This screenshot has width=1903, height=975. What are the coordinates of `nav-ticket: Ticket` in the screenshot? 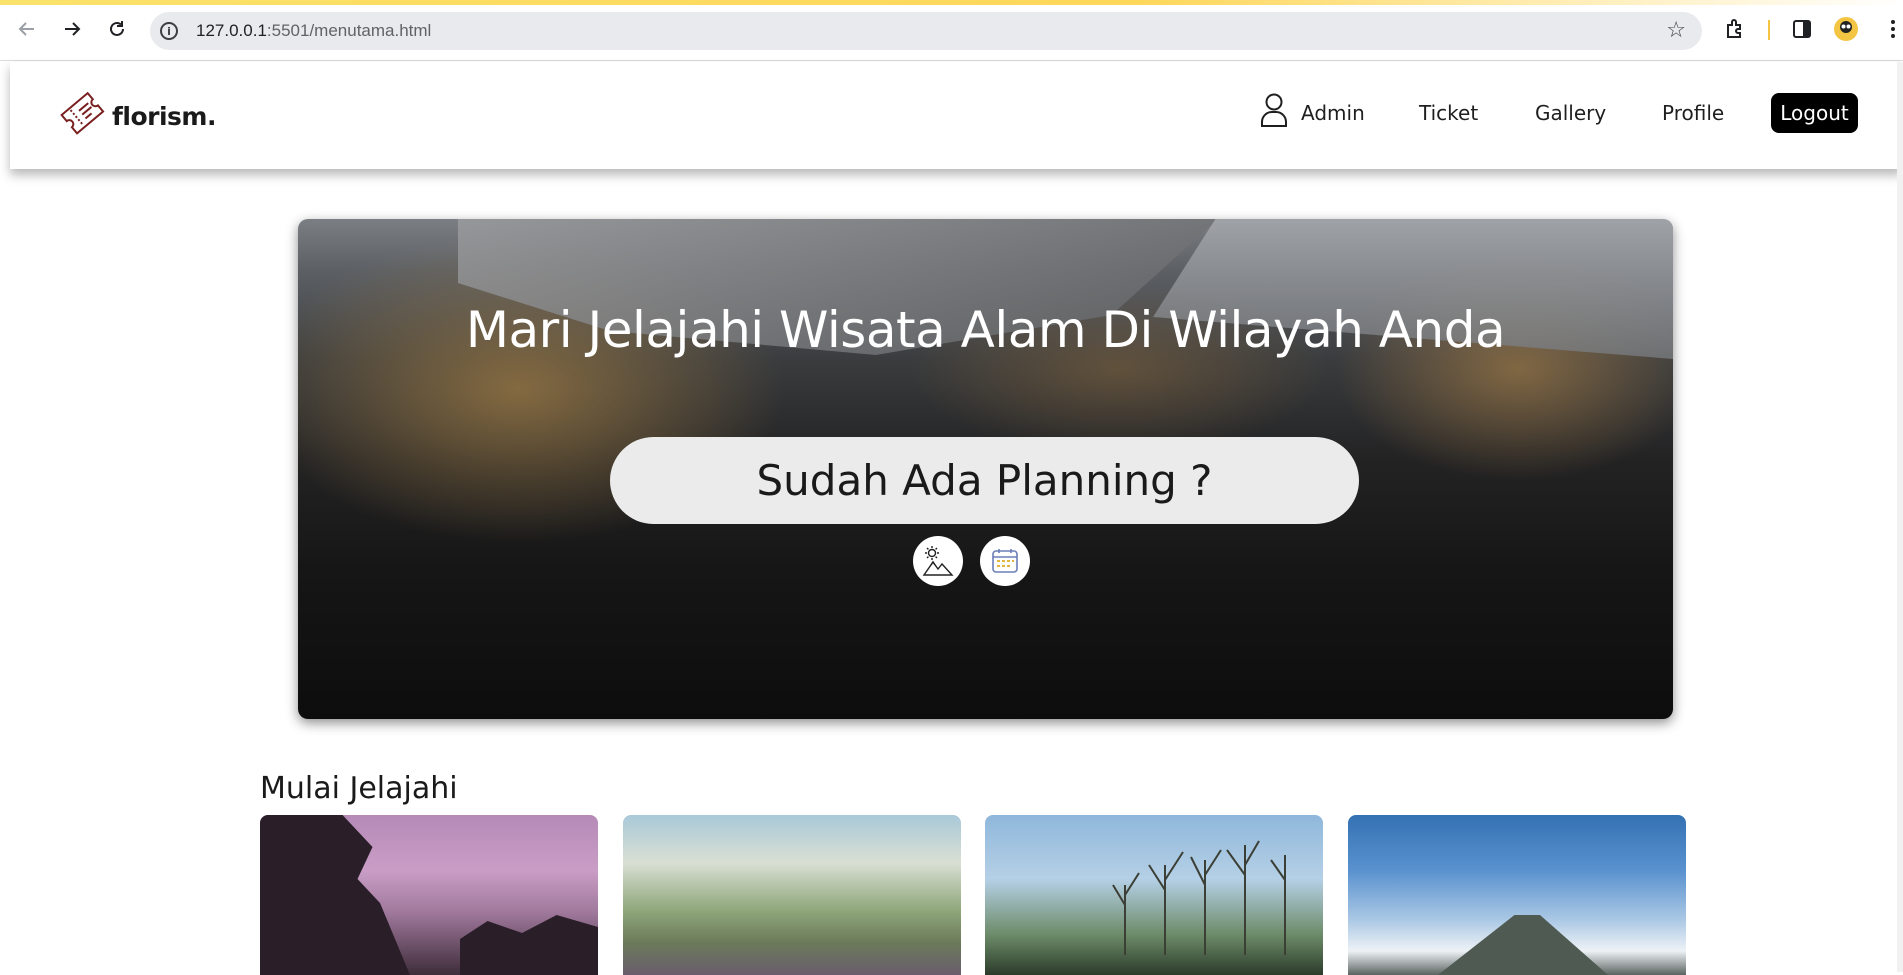 It's located at (1448, 113).